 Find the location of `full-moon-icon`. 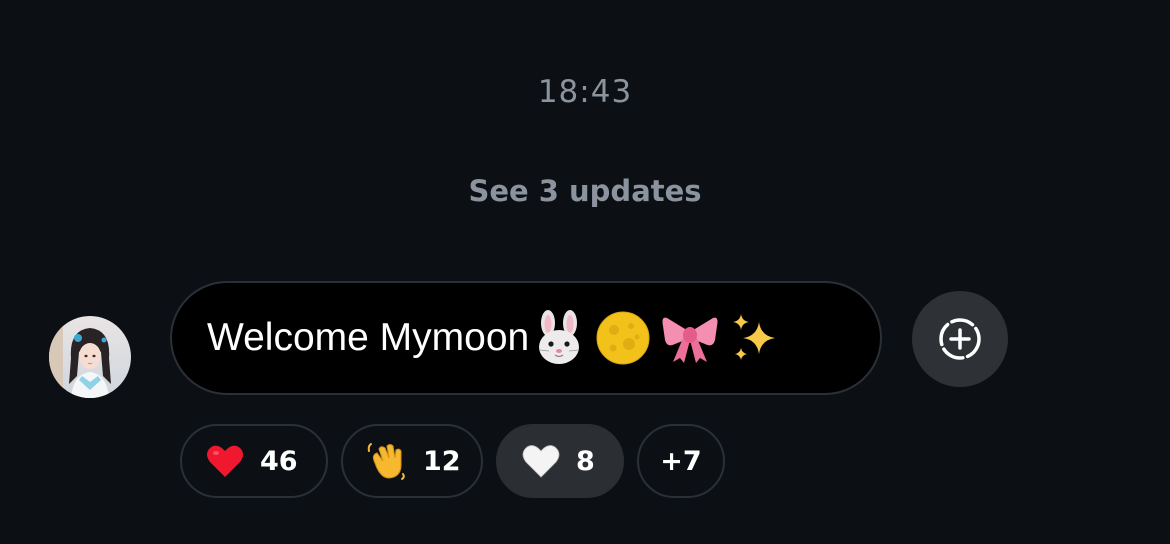

full-moon-icon is located at coordinates (623, 338).